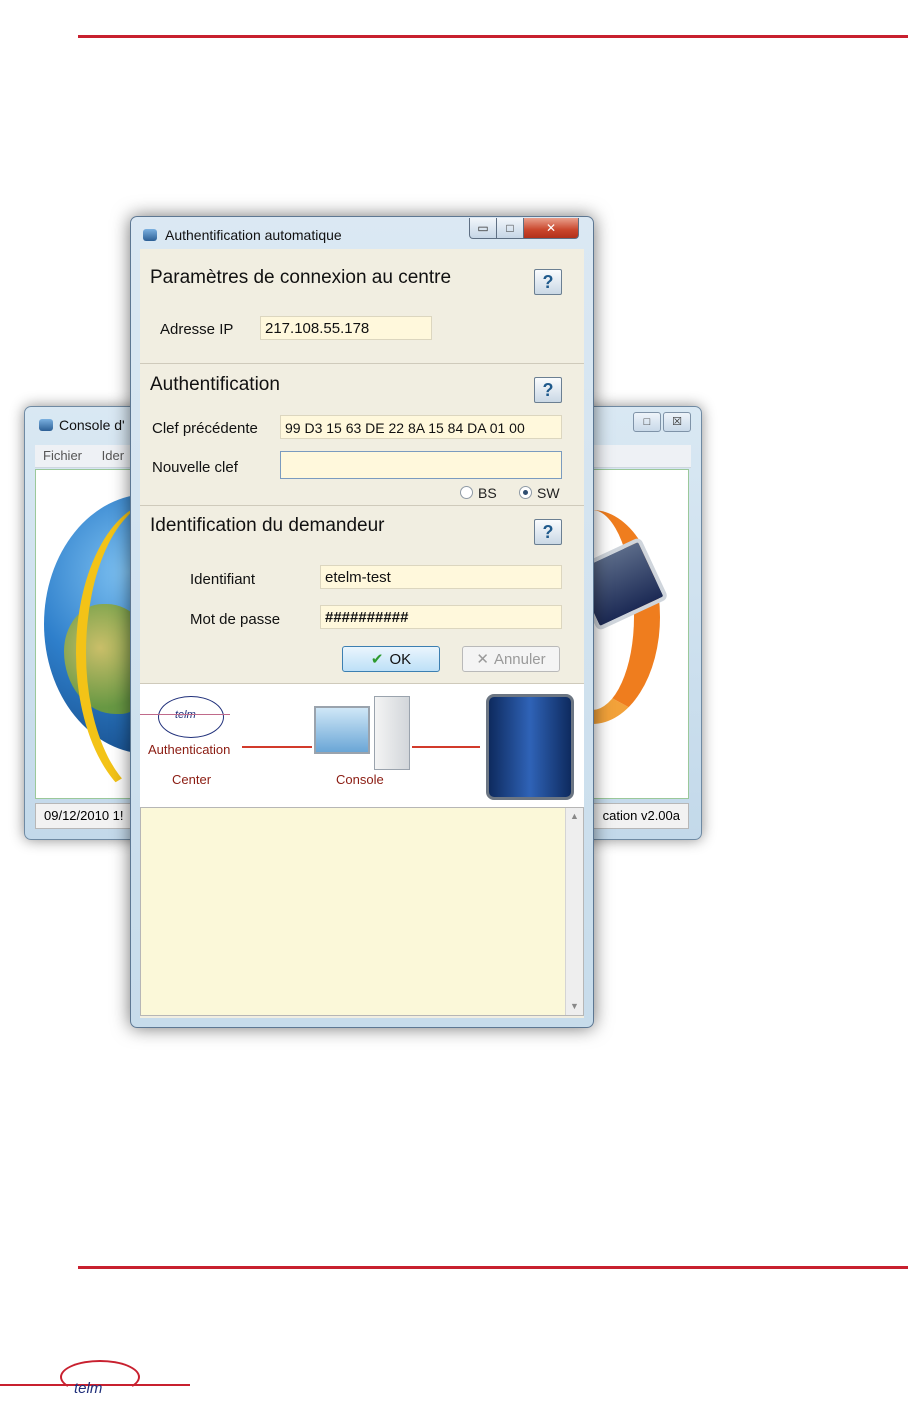 Image resolution: width=908 pixels, height=1407 pixels. Describe the element at coordinates (551, 228) in the screenshot. I see `close-icon: ✕` at that location.